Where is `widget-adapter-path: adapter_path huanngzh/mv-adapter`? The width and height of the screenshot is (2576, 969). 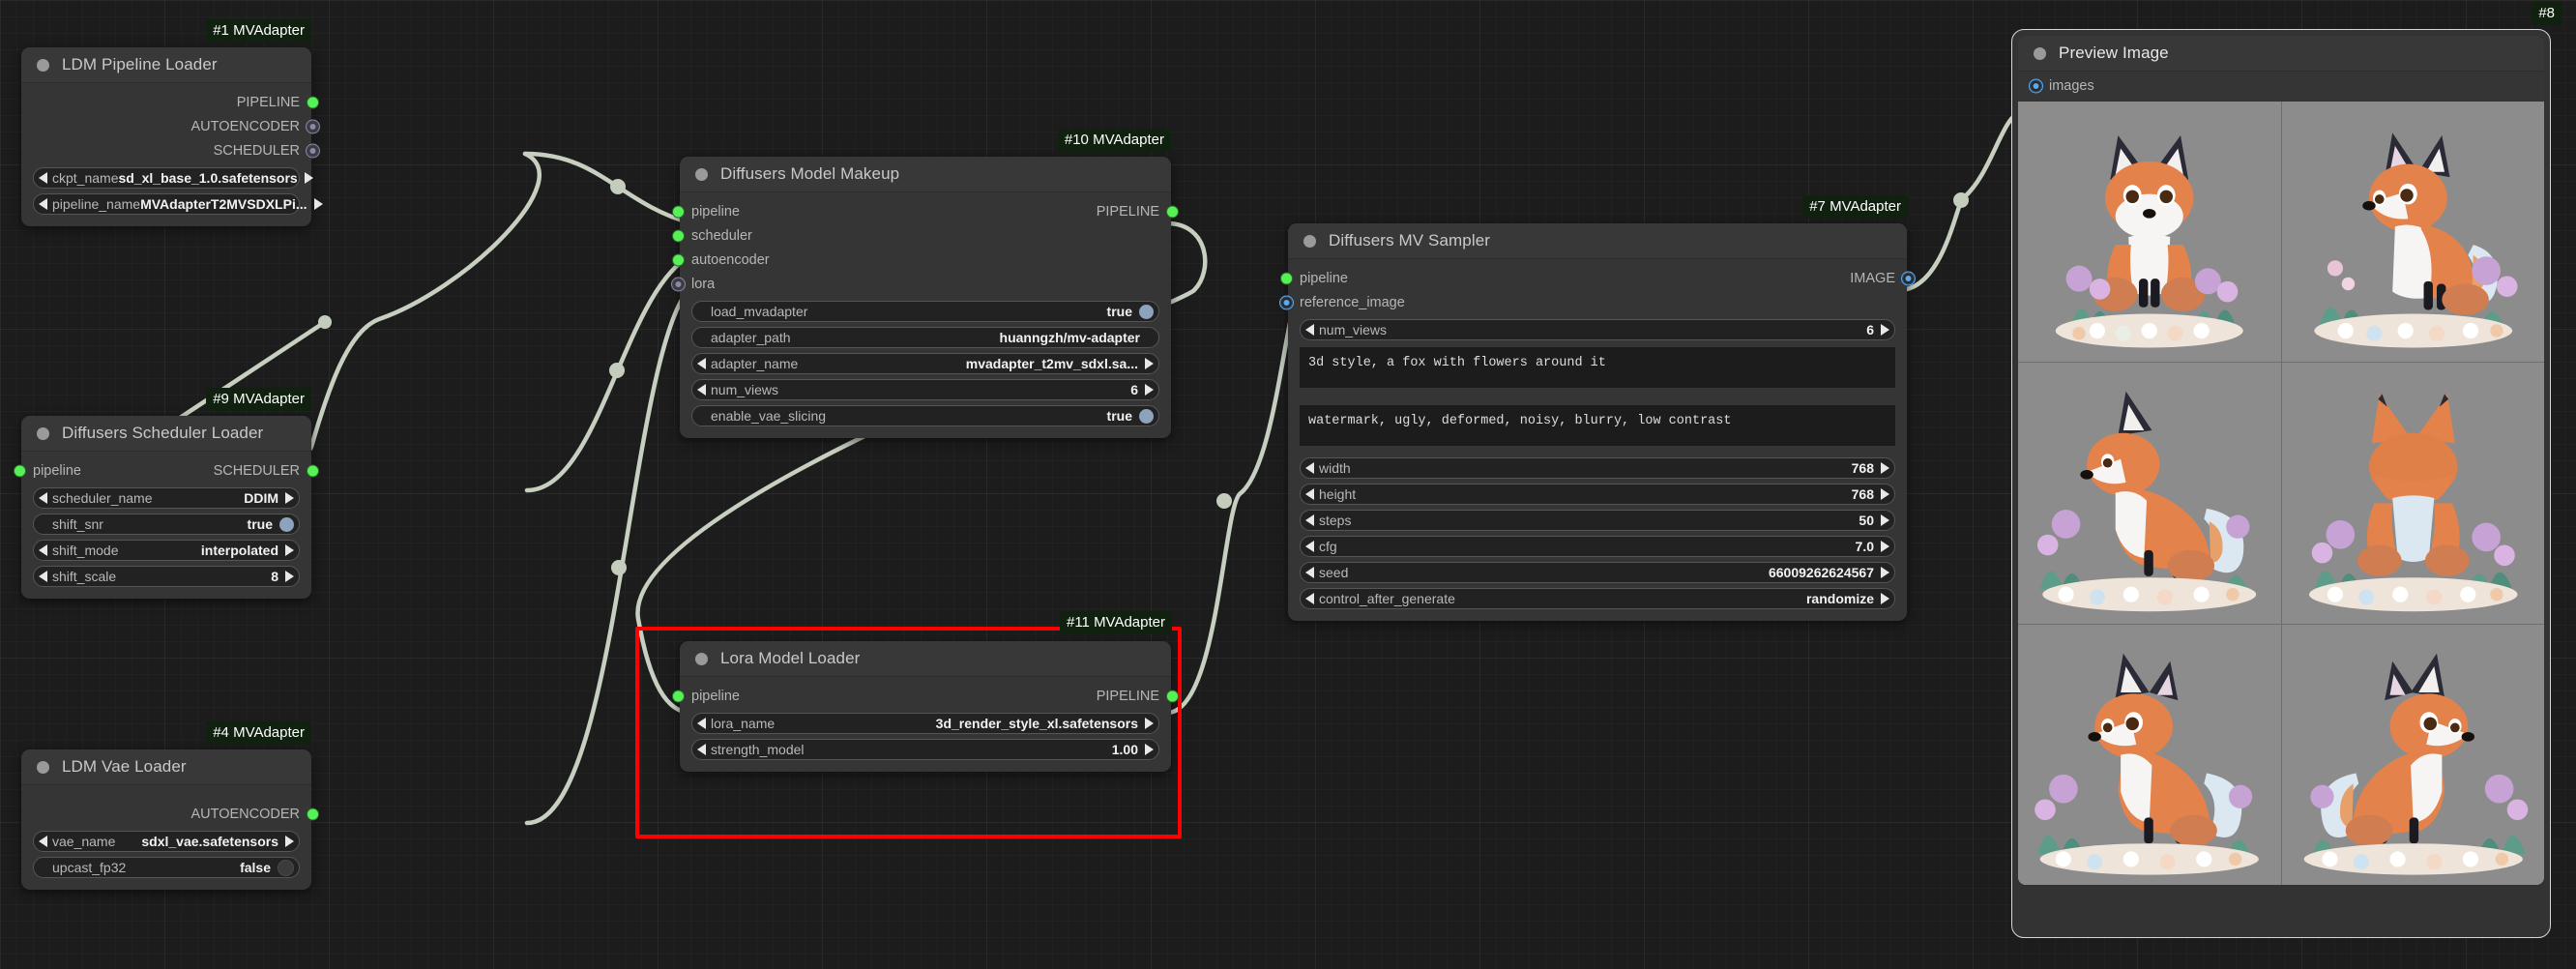
widget-adapter-path: adapter_path huanngzh/mv-adapter is located at coordinates (925, 337).